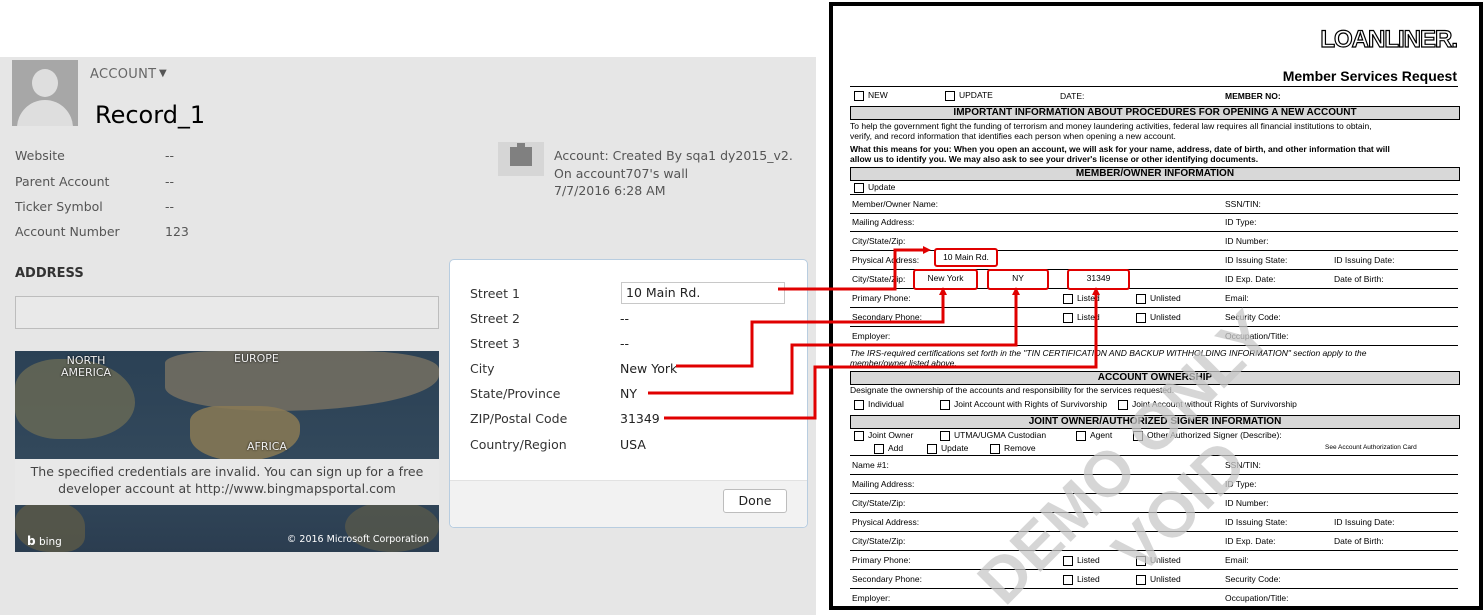 The width and height of the screenshot is (1483, 615). I want to click on joint-option: UTMA/UGMA Custodian, so click(993, 435).